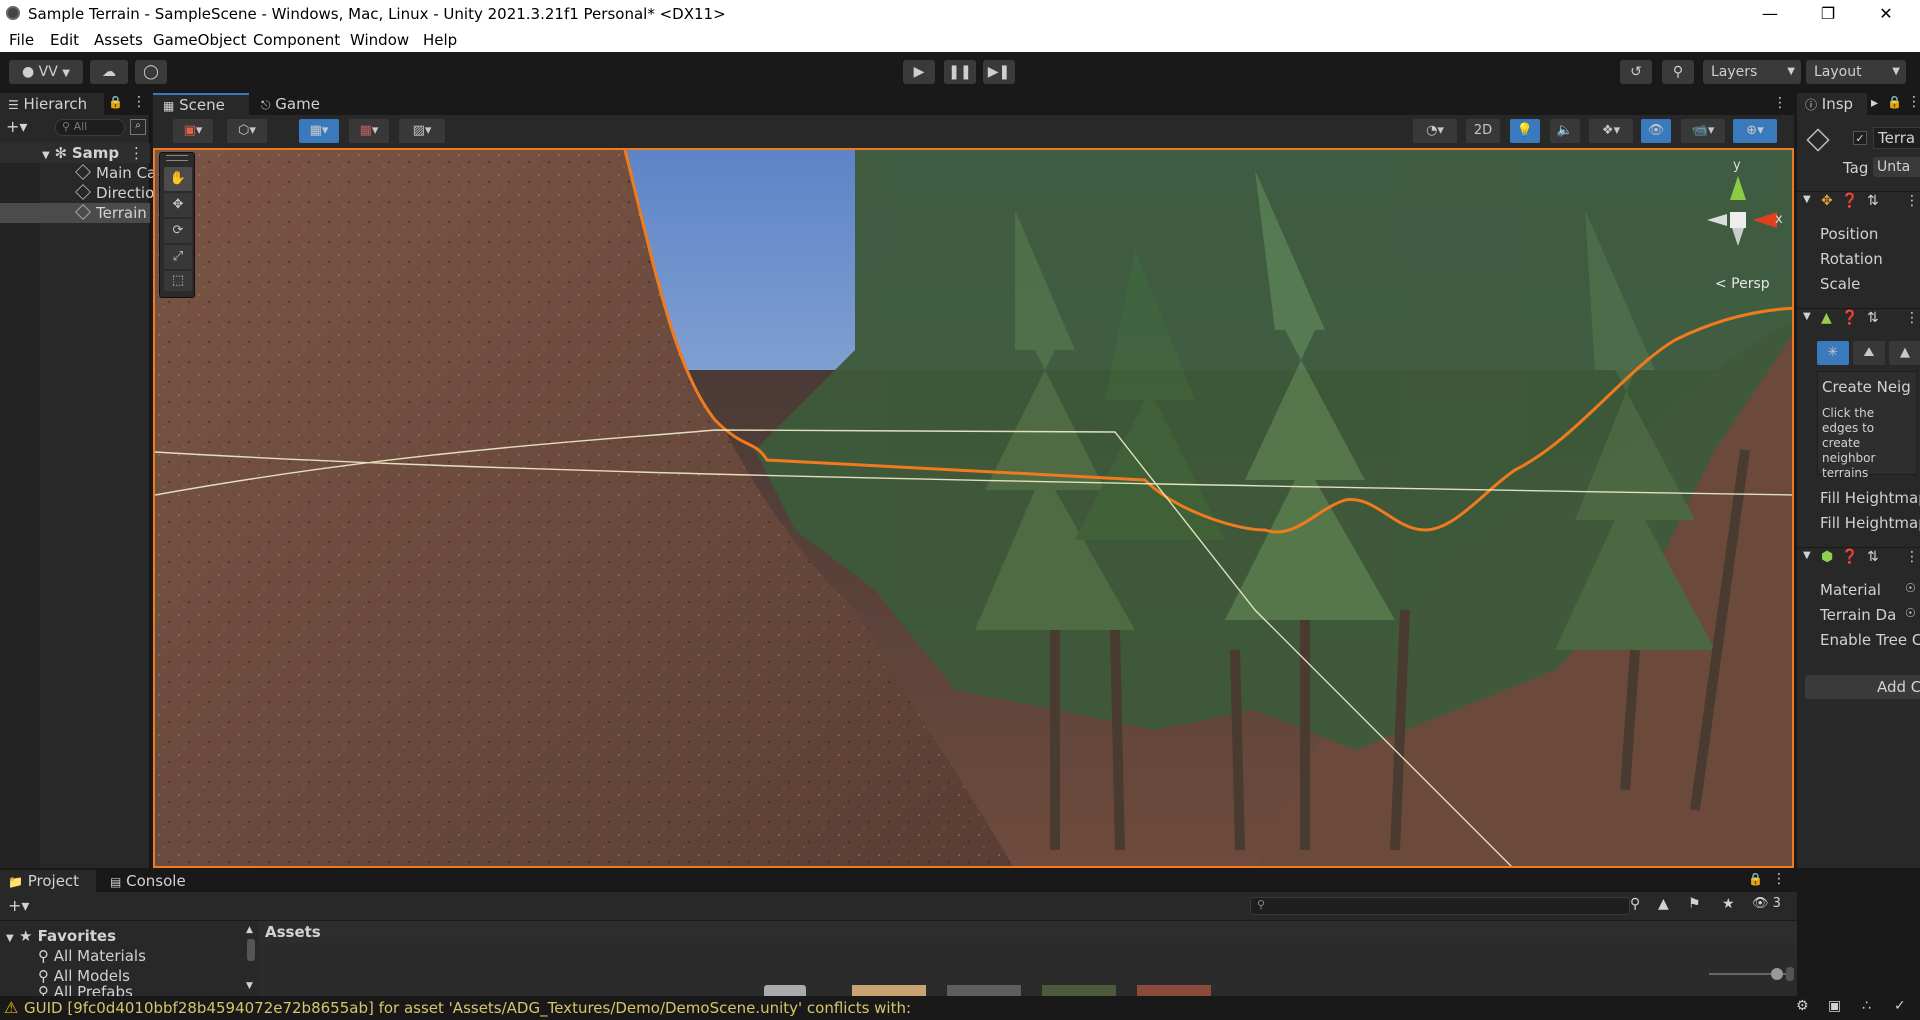 Image resolution: width=1920 pixels, height=1020 pixels. I want to click on filter-by-type-icon: ▲, so click(1663, 904).